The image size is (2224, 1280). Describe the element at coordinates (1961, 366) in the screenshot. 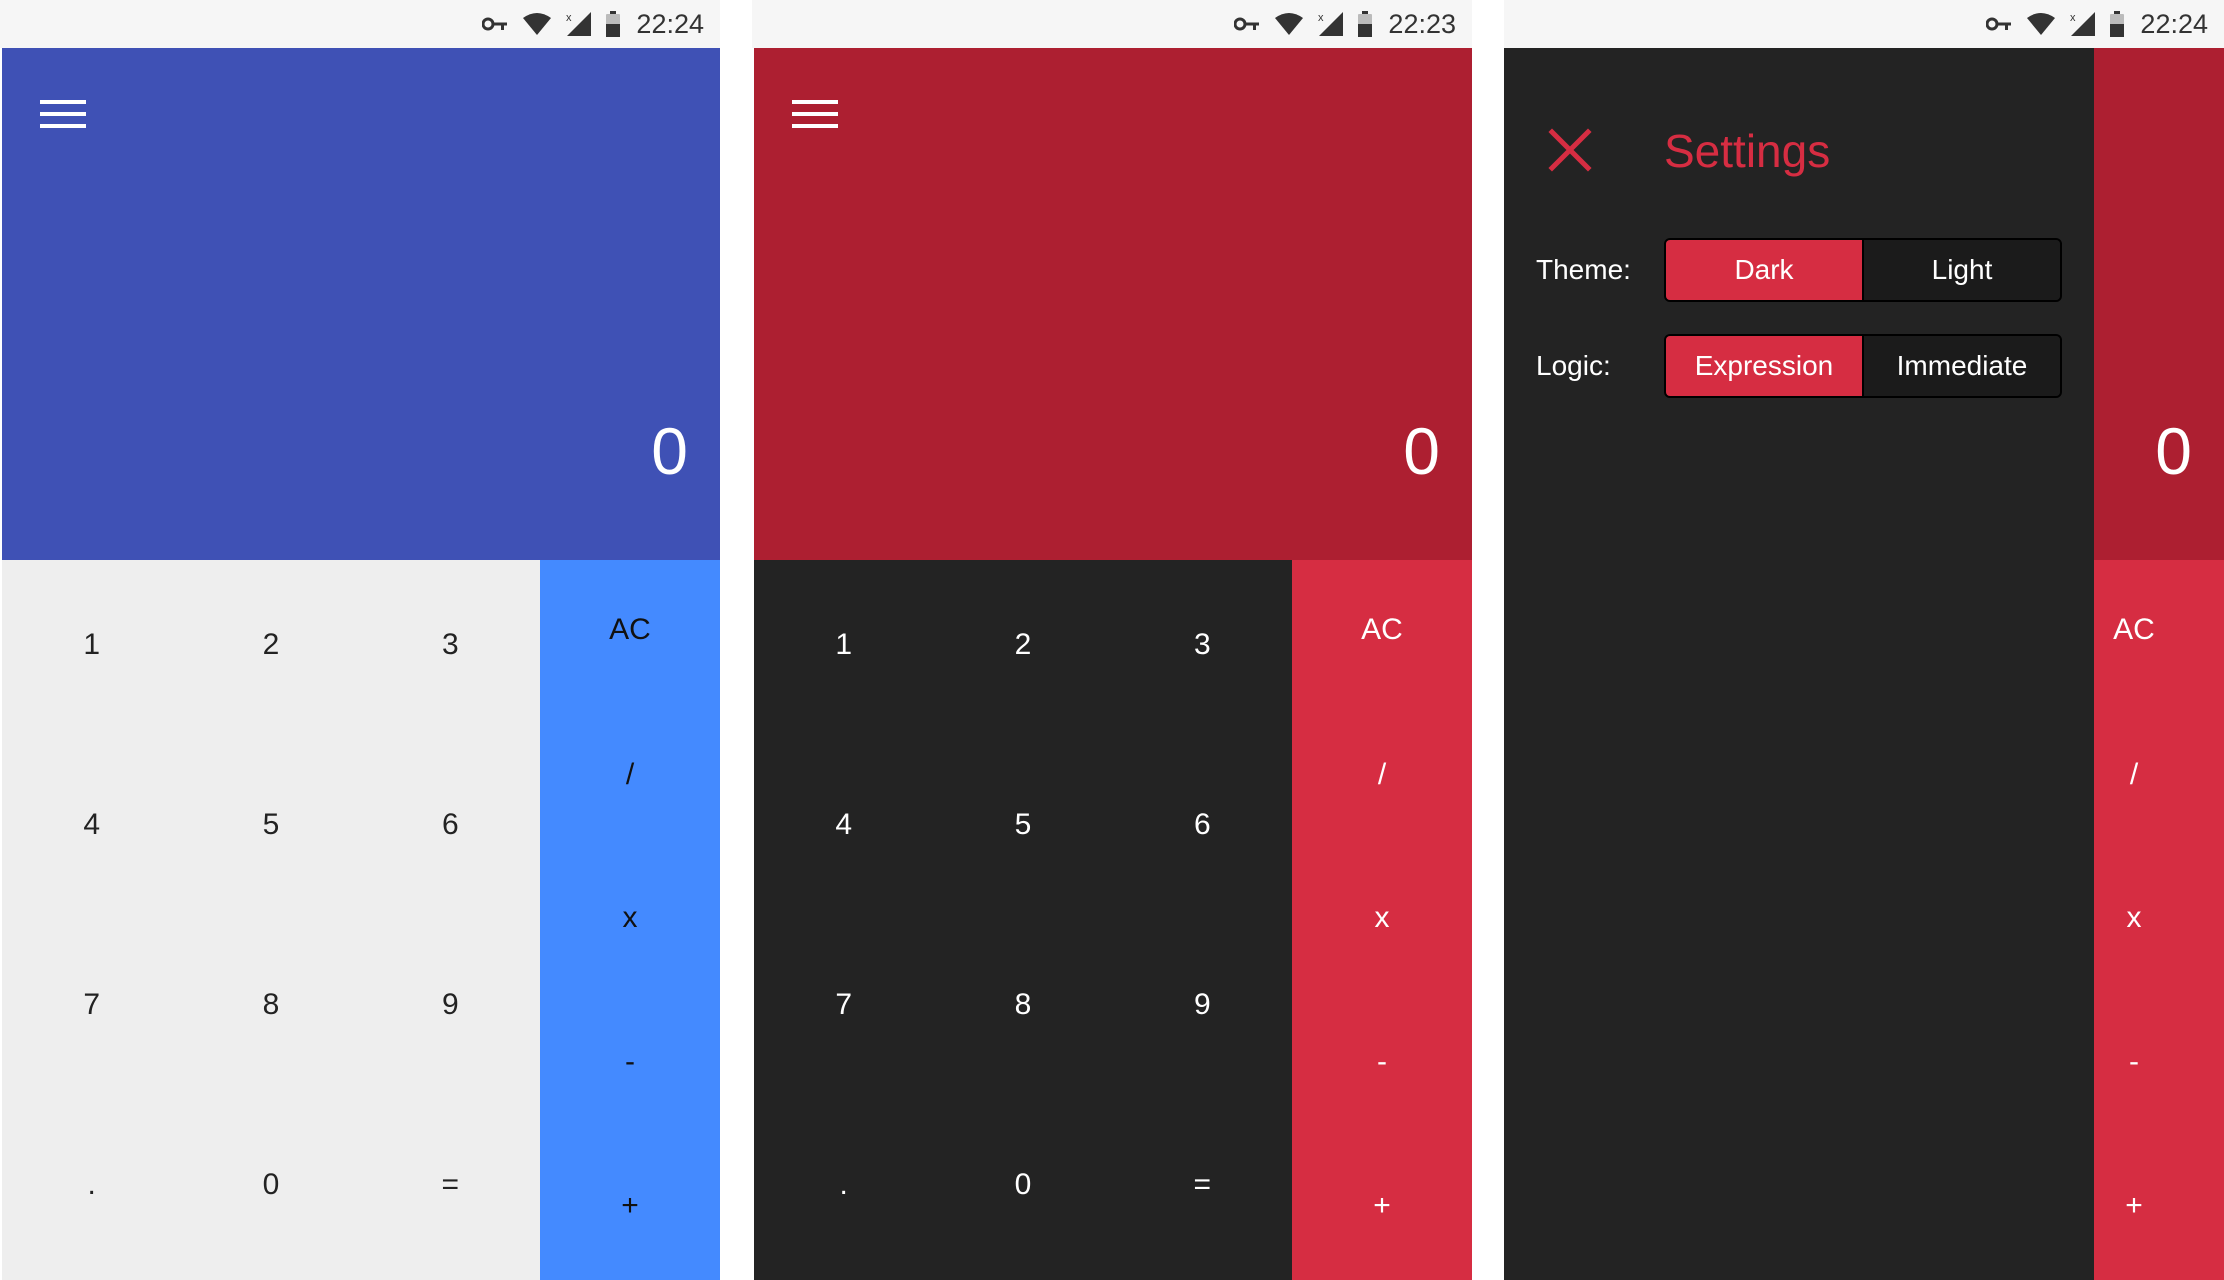

I see `logic-immediate-option: Immediate` at that location.